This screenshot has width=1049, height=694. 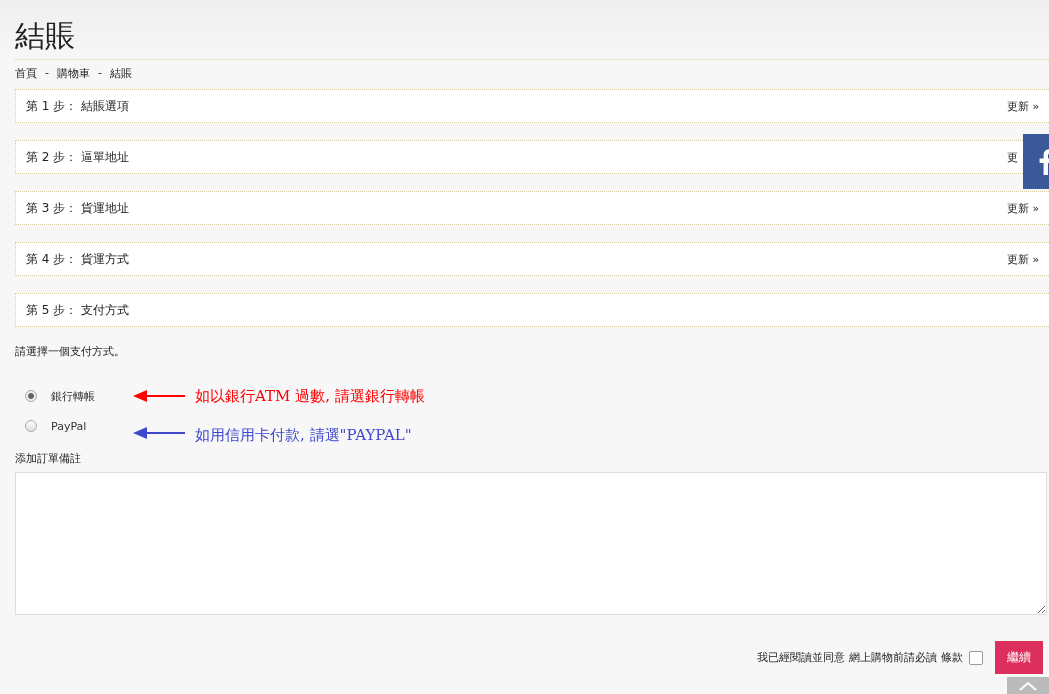 What do you see at coordinates (78, 259) in the screenshot?
I see `step-title: 第 4 步： 貨運方式` at bounding box center [78, 259].